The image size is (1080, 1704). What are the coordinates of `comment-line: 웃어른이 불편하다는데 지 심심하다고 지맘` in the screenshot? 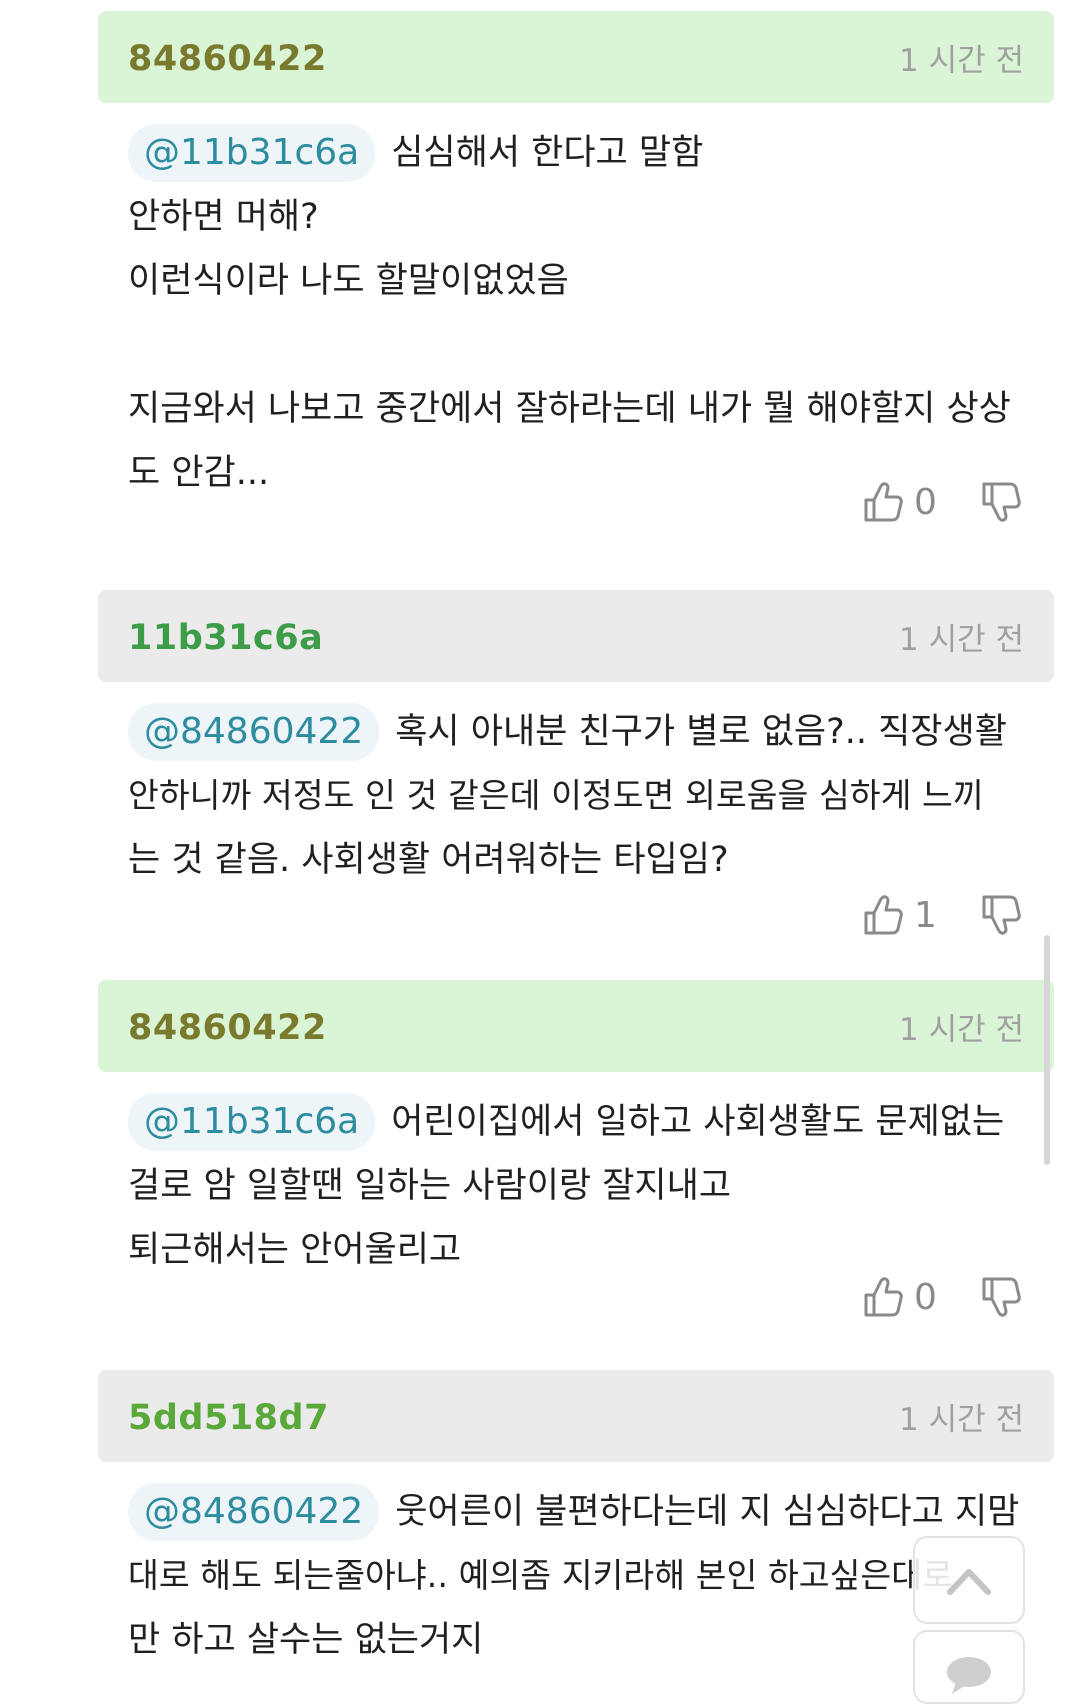 It's located at (707, 1512).